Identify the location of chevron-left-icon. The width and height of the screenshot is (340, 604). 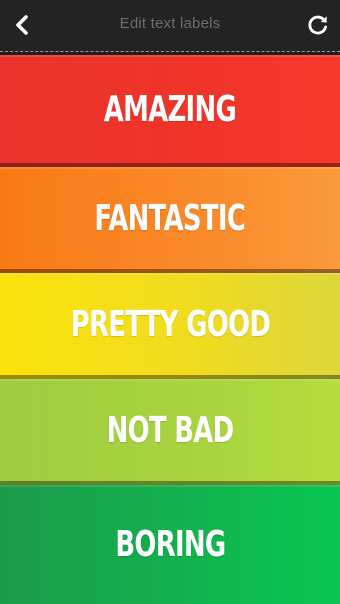
(22, 25).